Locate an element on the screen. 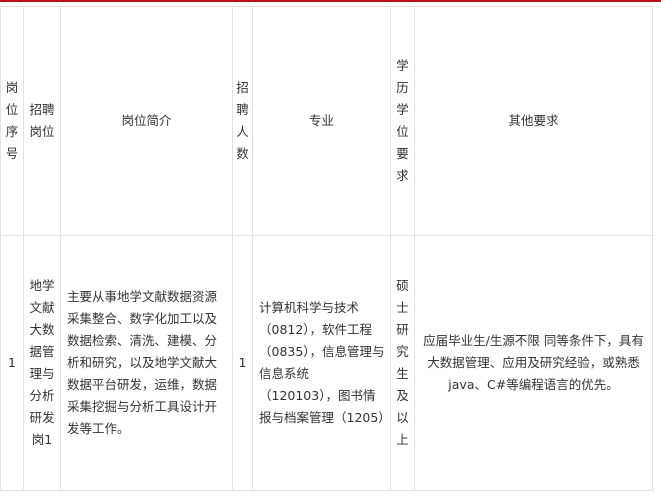 Image resolution: width=661 pixels, height=493 pixels. header-major: 专业 is located at coordinates (321, 121).